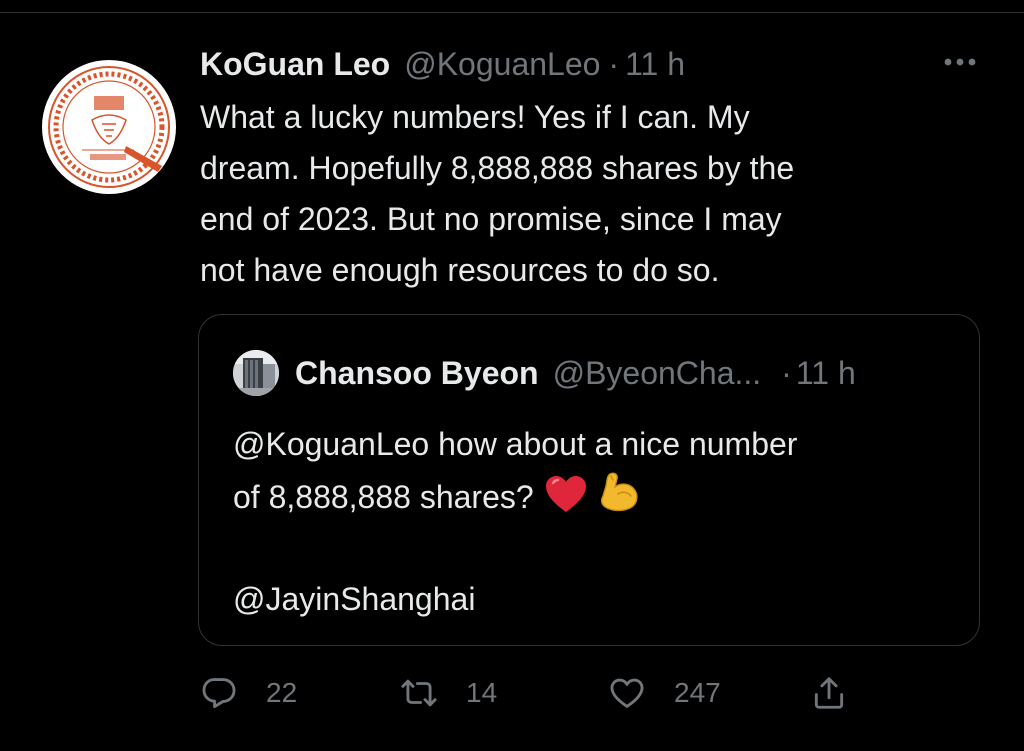  Describe the element at coordinates (497, 168) in the screenshot. I see `tweet-text-line: dream. Hopefully 8,888,888 shares by the` at that location.